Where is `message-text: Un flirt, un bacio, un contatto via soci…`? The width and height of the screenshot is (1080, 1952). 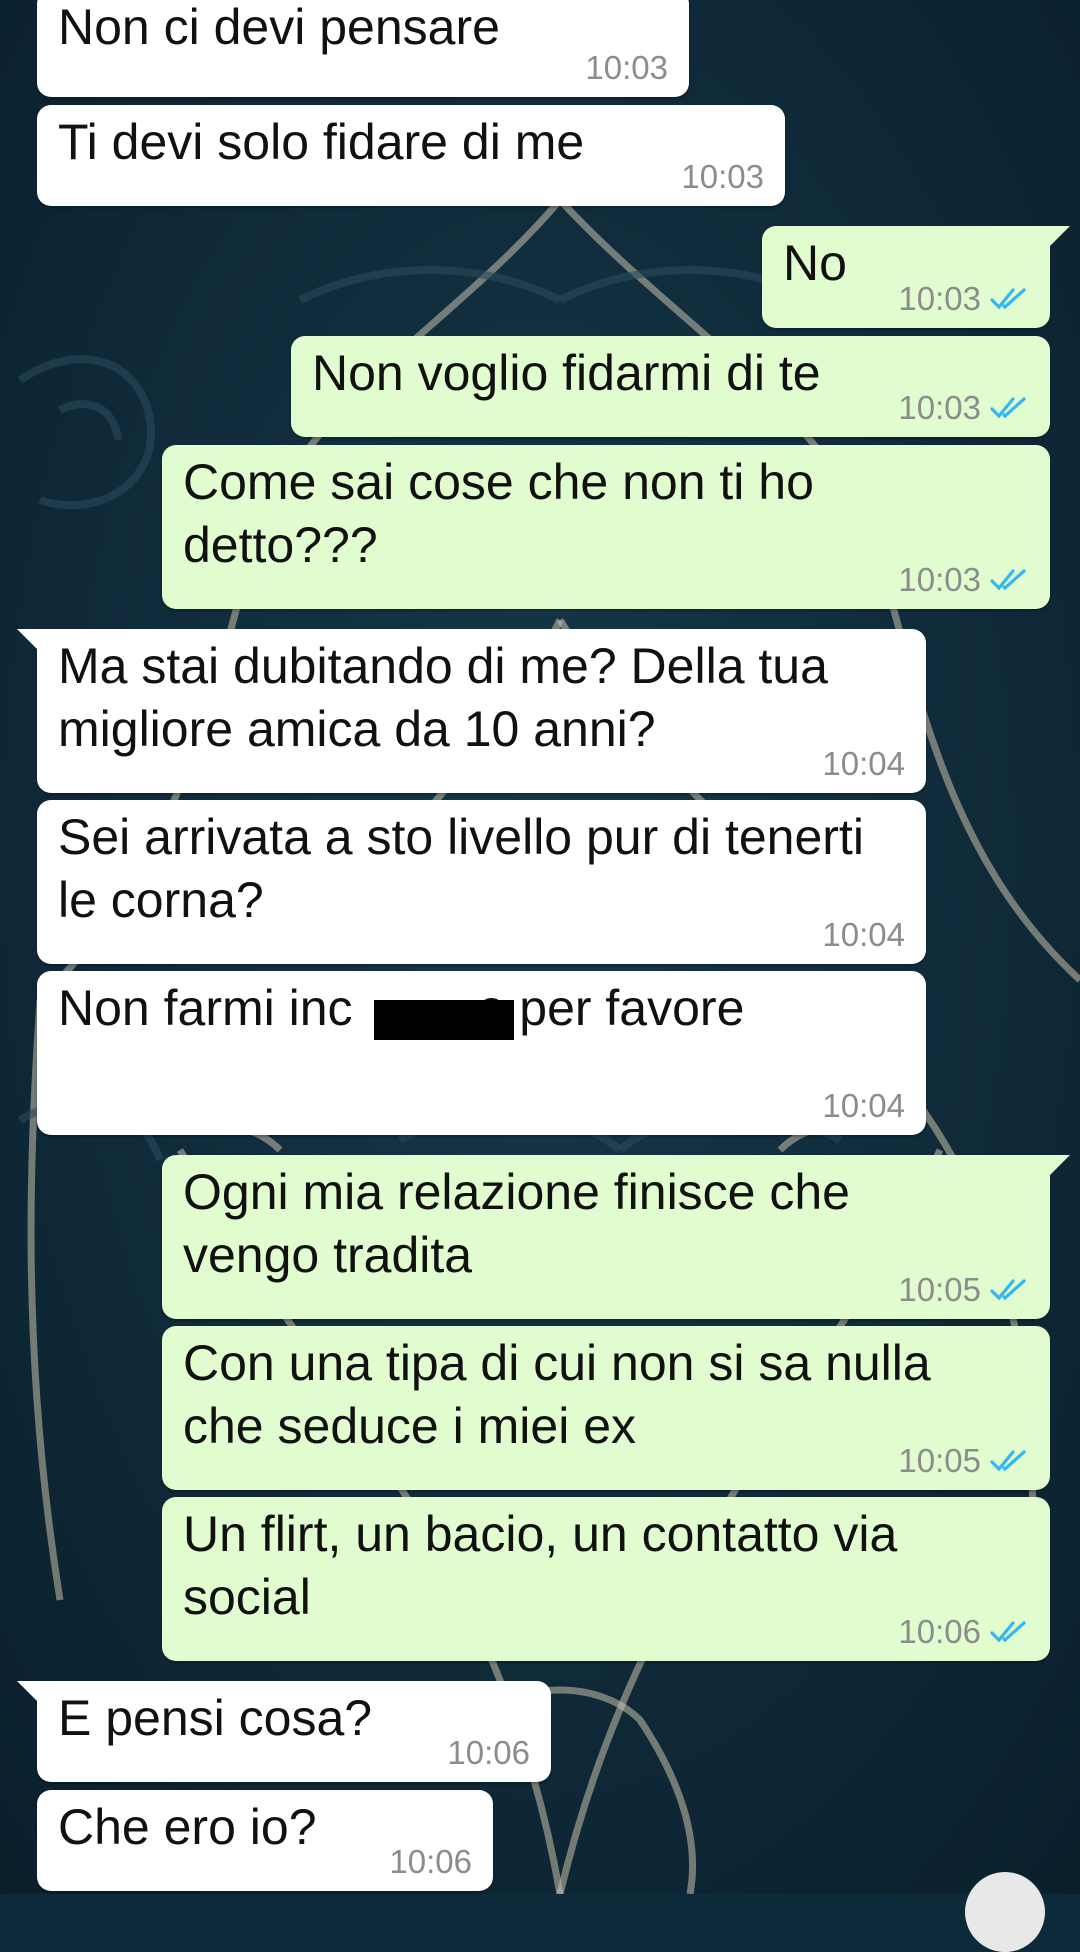
message-text: Un flirt, un bacio, un contatto via soci… is located at coordinates (540, 1565).